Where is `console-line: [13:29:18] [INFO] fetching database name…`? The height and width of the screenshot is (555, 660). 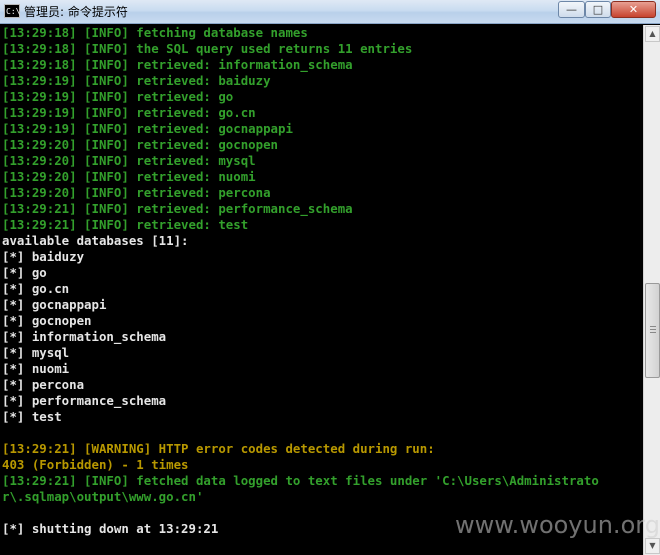 console-line: [13:29:18] [INFO] fetching database name… is located at coordinates (155, 32).